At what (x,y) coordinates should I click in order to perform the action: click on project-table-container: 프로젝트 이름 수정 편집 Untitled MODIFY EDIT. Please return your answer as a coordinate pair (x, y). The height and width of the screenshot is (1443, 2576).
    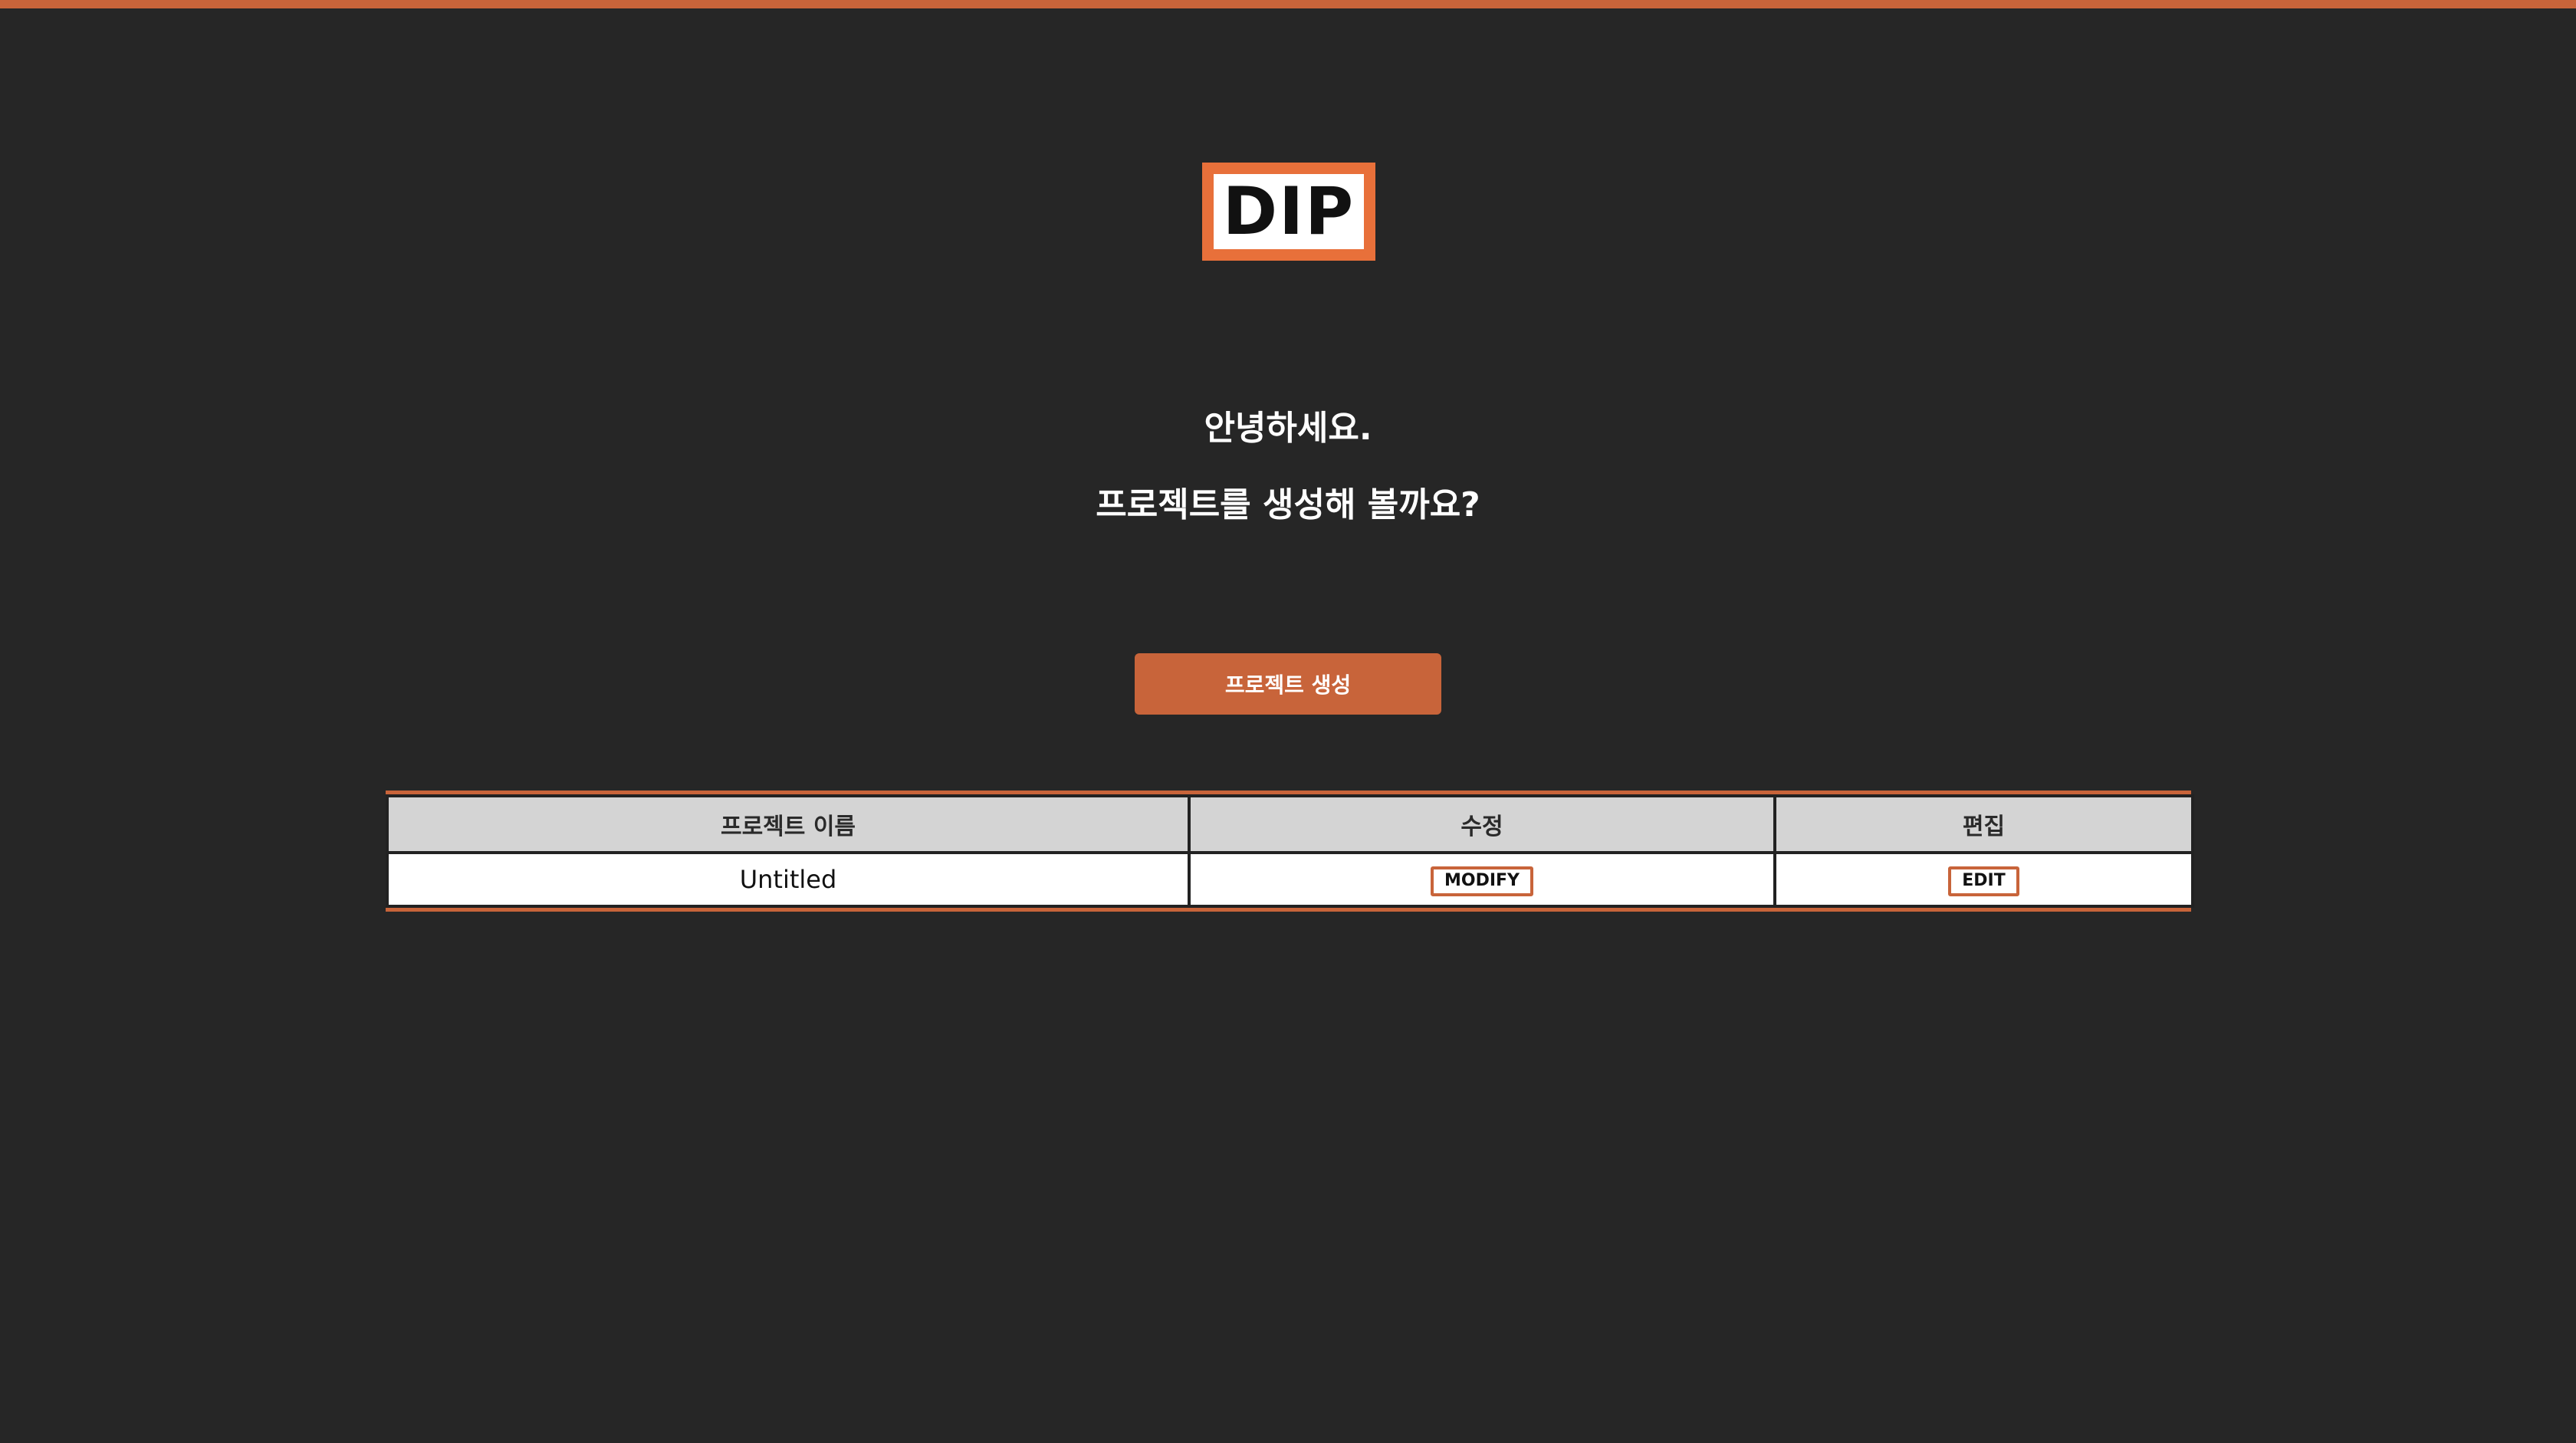
    Looking at the image, I should click on (1290, 851).